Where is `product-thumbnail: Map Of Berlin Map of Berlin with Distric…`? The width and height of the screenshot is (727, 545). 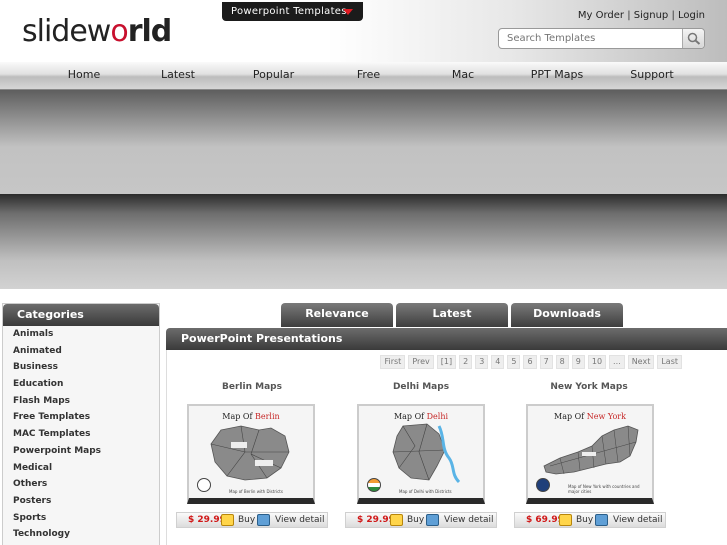
product-thumbnail: Map Of Berlin Map of Berlin with Distric… is located at coordinates (251, 454).